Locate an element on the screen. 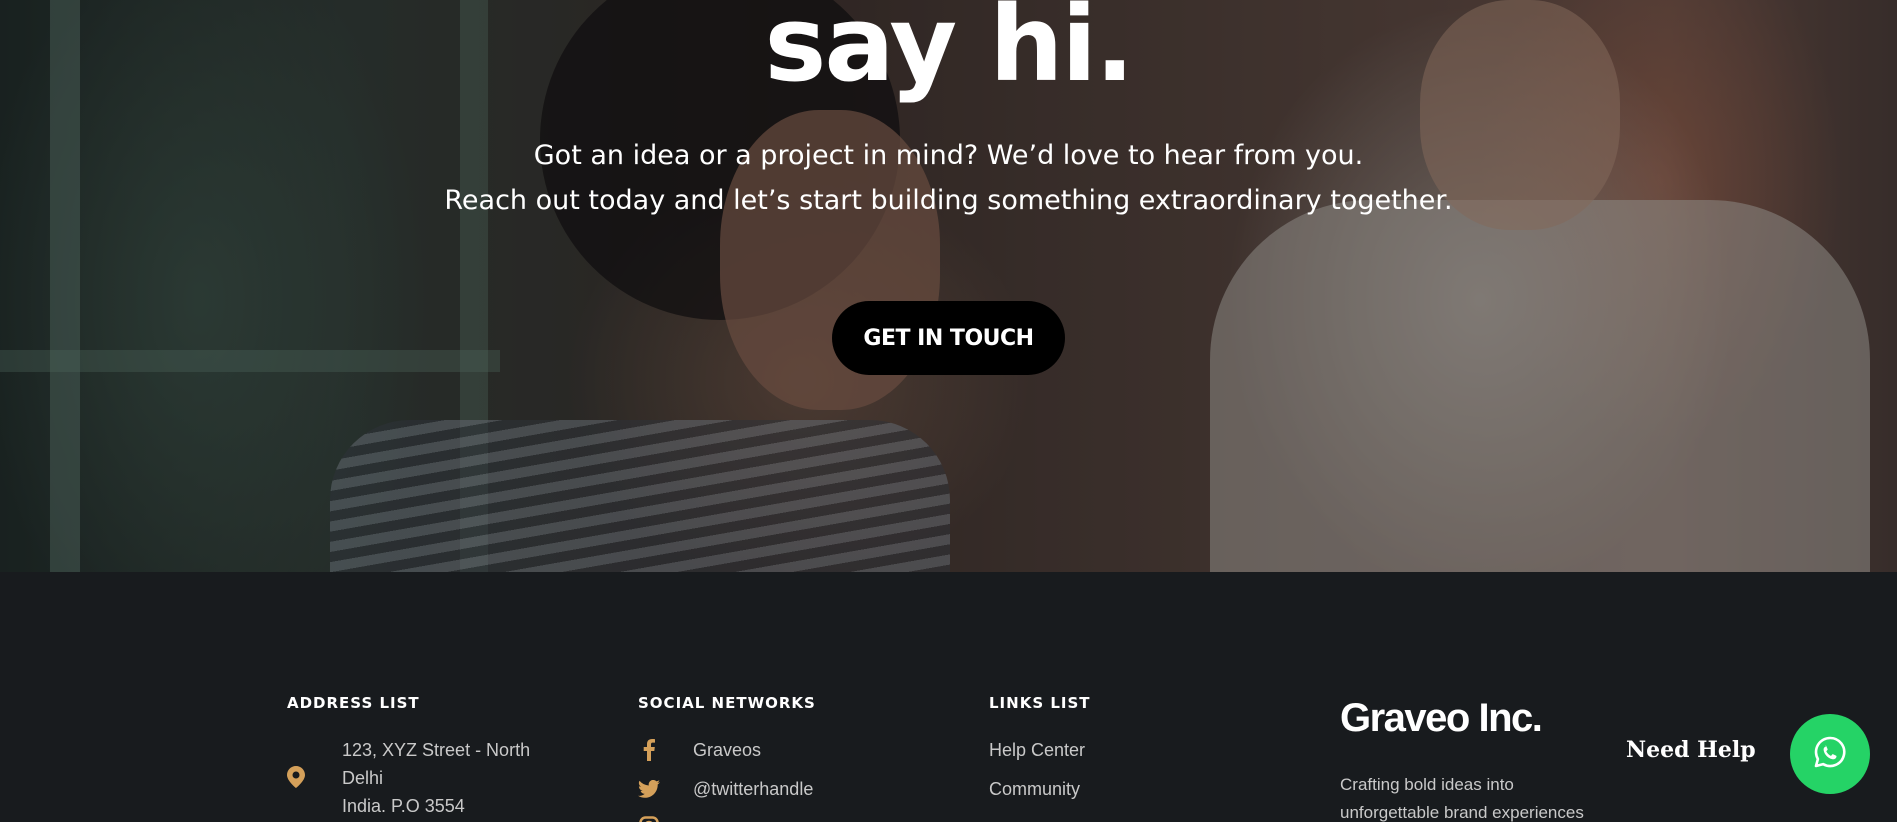 This screenshot has height=822, width=1897. footer-link-help-center: Help Center is located at coordinates (1037, 750).